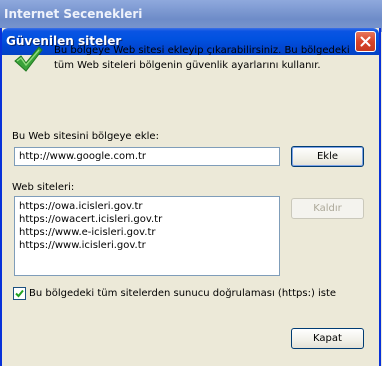 Image resolution: width=382 pixels, height=366 pixels. I want to click on websites-label: Web siteleri:, so click(43, 187).